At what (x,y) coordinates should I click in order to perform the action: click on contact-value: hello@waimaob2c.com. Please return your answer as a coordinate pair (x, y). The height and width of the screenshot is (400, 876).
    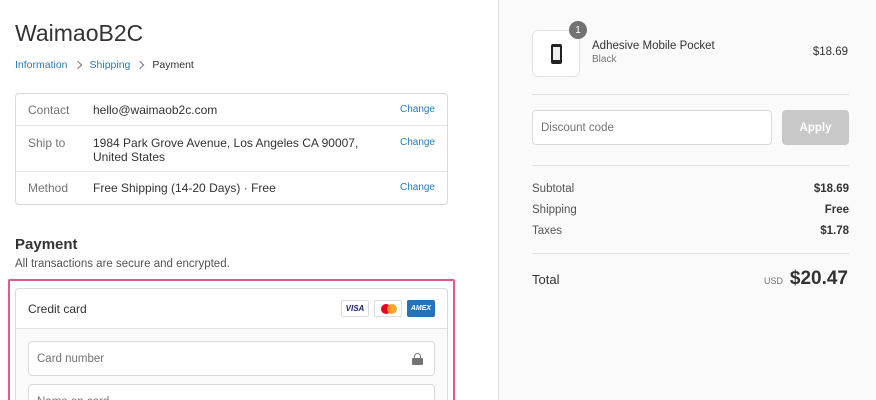
    Looking at the image, I should click on (155, 110).